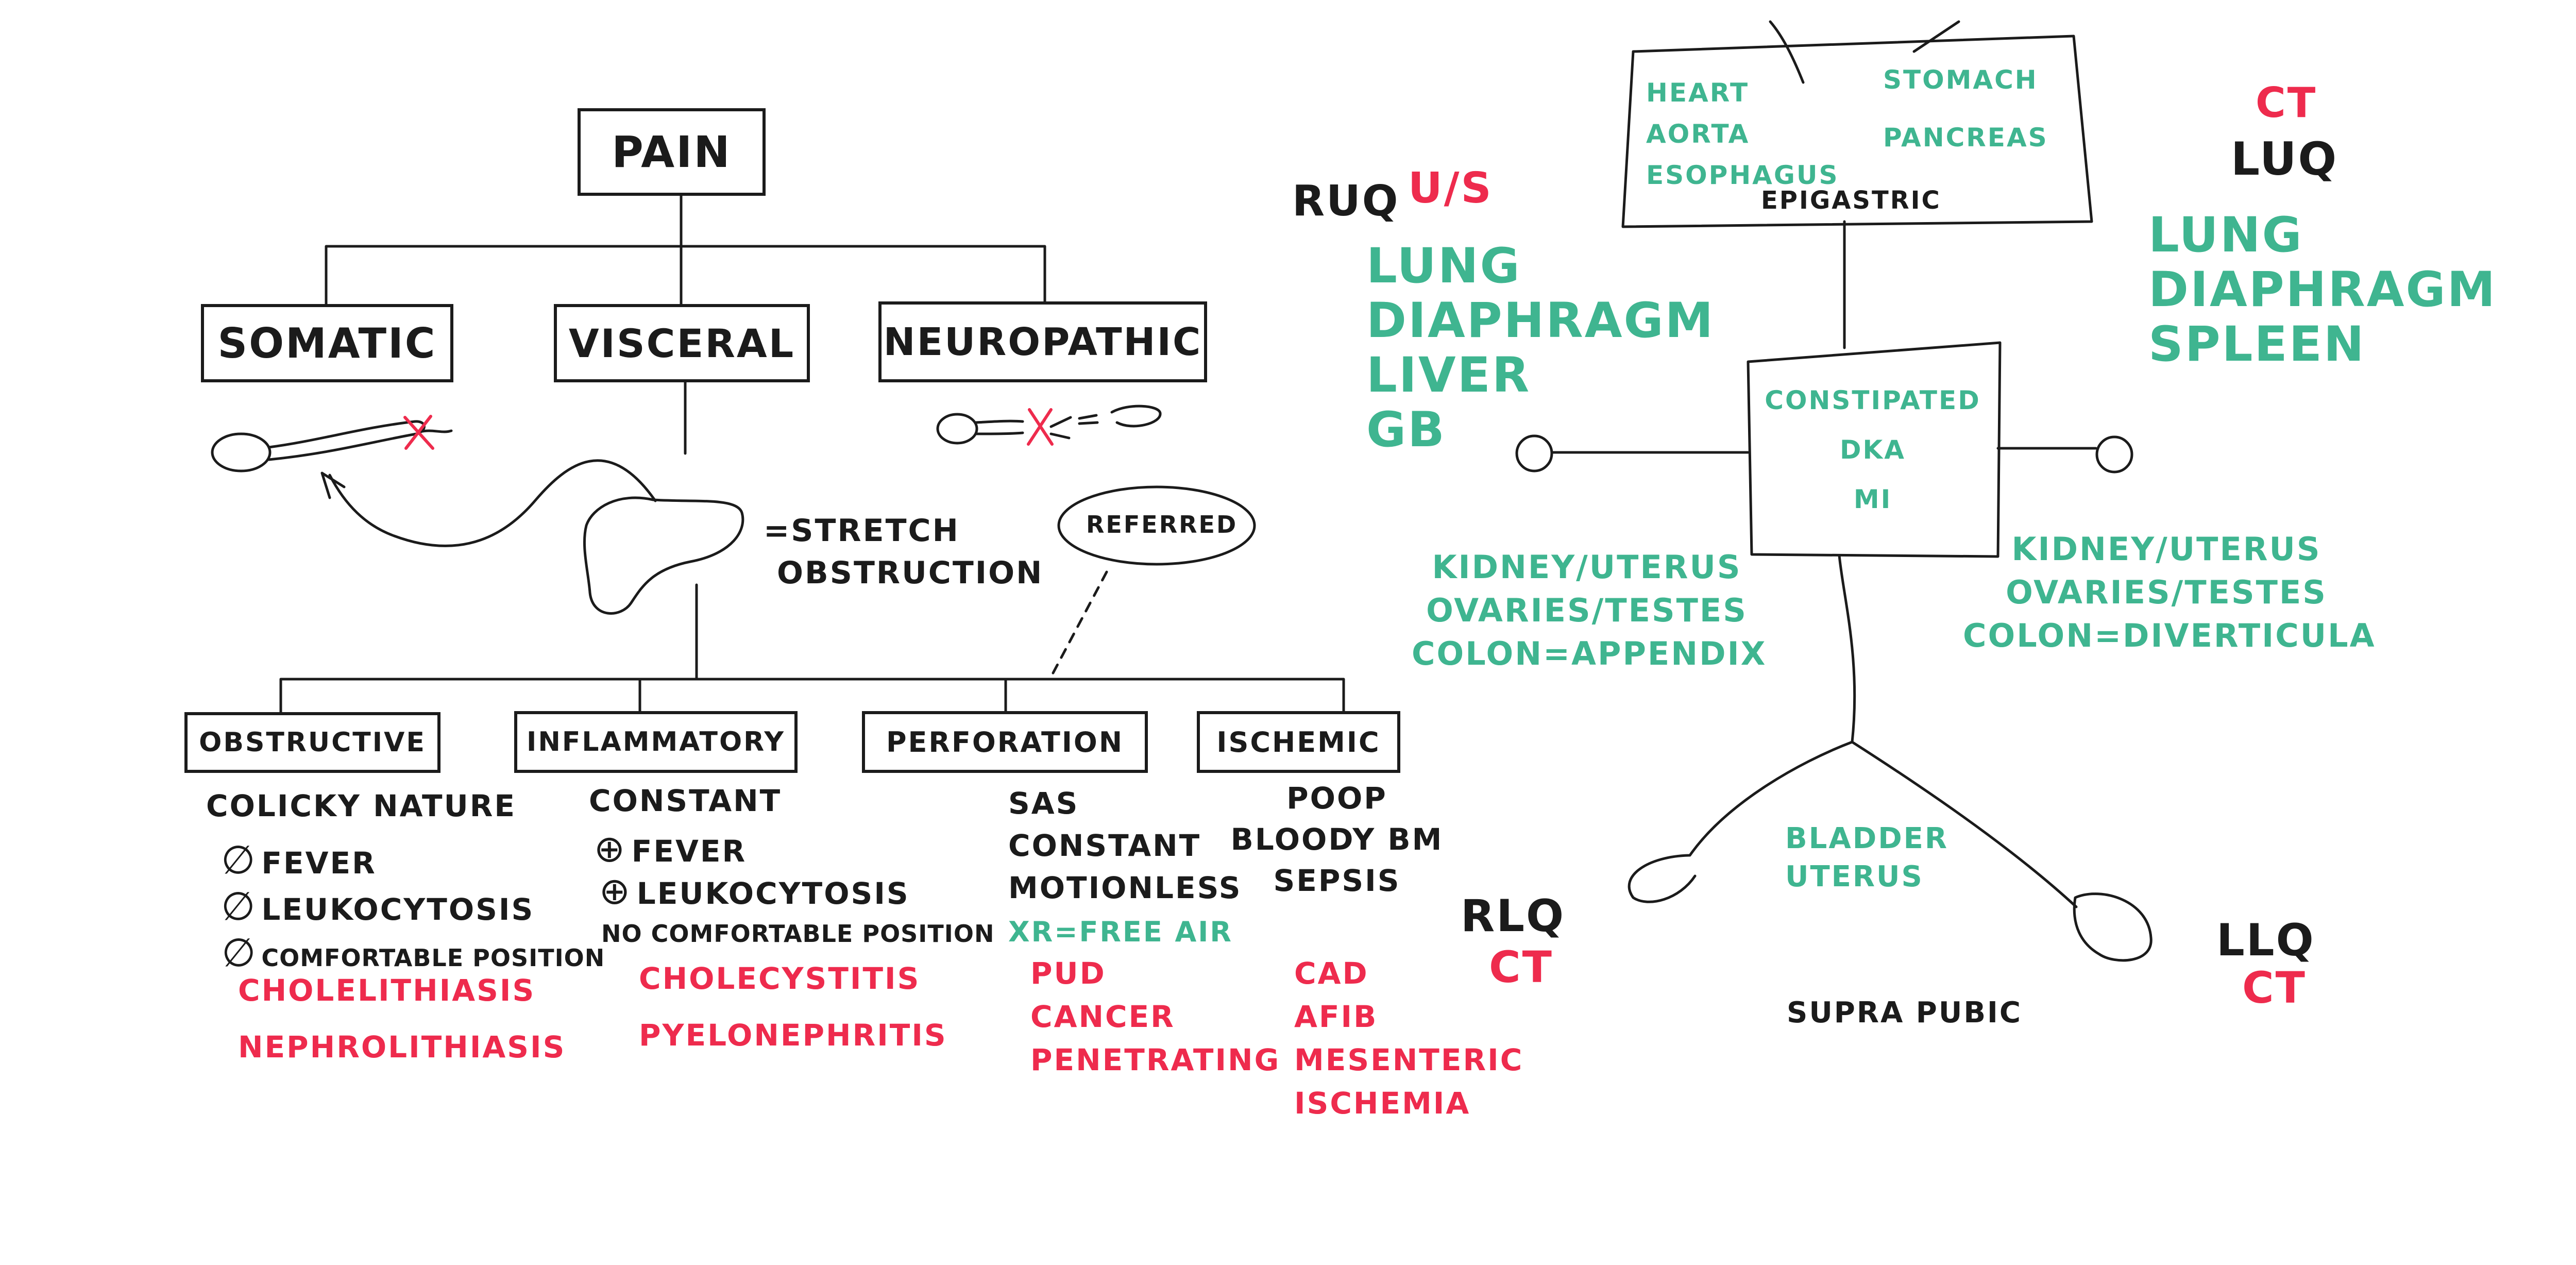 The image size is (2576, 1265). I want to click on pain-root-label: PAIN, so click(672, 152).